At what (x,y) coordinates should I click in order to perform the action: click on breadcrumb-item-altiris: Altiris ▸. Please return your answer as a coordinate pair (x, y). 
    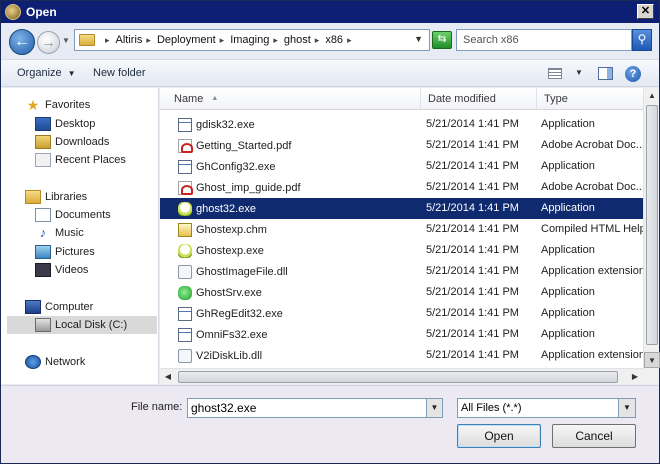
    Looking at the image, I should click on (133, 40).